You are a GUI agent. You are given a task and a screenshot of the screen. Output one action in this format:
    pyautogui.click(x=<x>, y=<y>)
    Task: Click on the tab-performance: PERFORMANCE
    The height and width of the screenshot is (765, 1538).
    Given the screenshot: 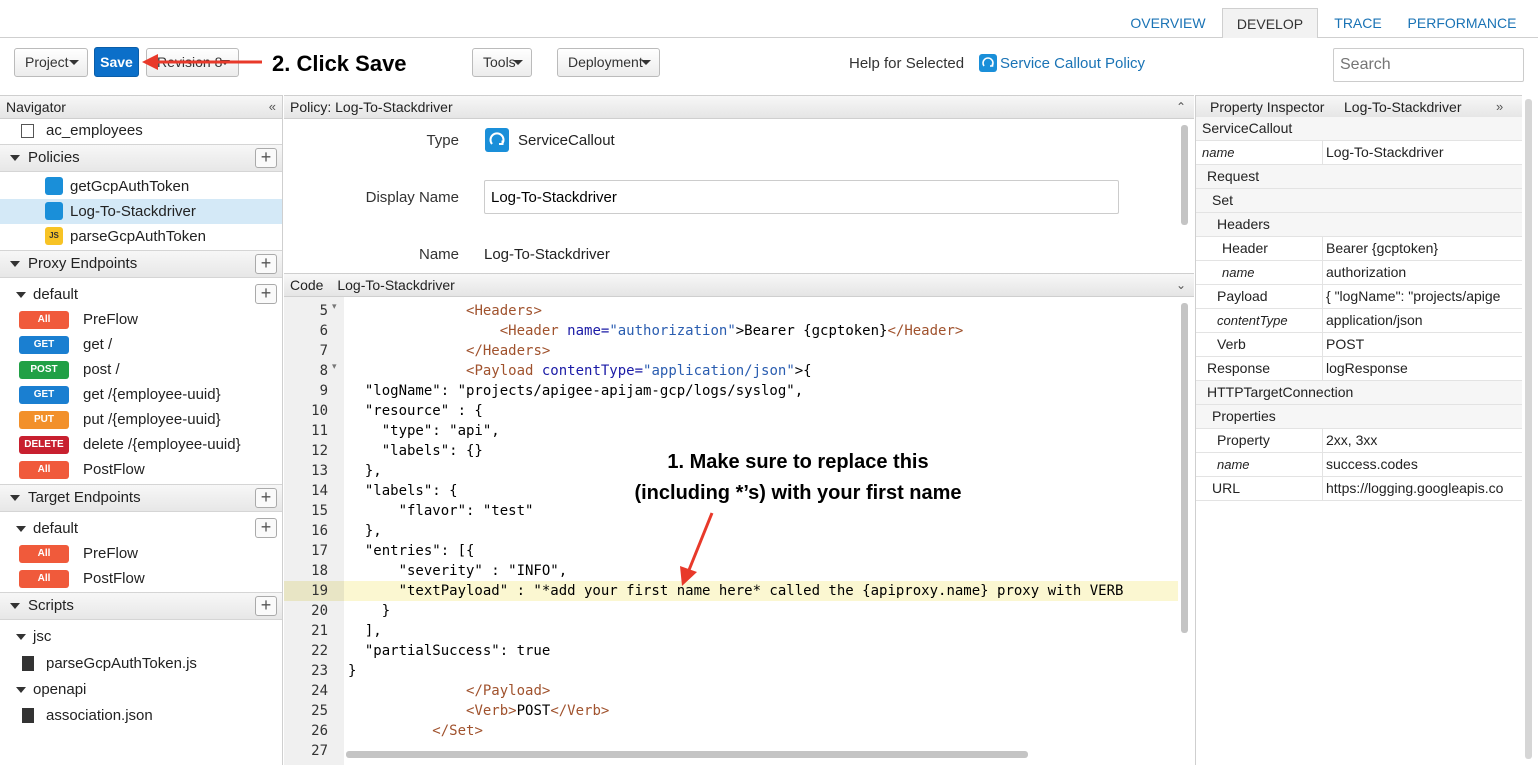 What is the action you would take?
    pyautogui.click(x=1462, y=23)
    